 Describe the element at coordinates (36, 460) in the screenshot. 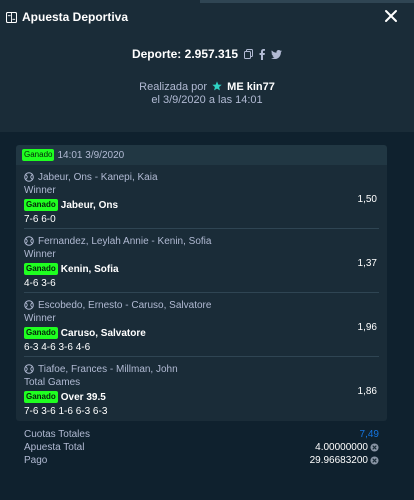

I see `payout-label: Pago` at that location.